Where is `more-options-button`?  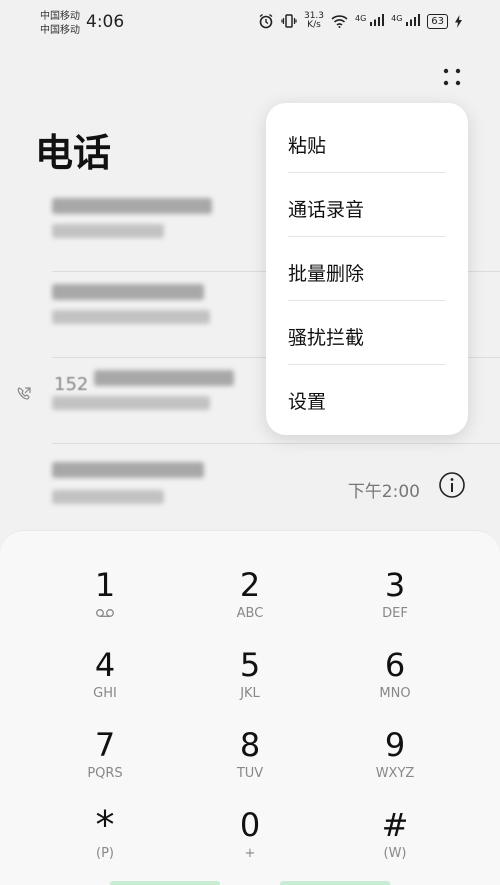
more-options-button is located at coordinates (452, 77).